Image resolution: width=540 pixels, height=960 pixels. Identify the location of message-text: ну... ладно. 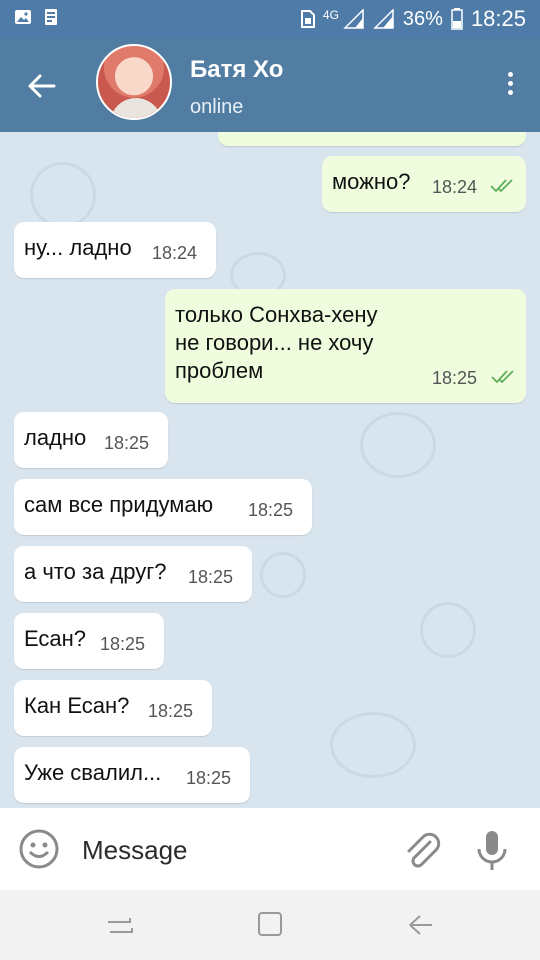
(78, 247).